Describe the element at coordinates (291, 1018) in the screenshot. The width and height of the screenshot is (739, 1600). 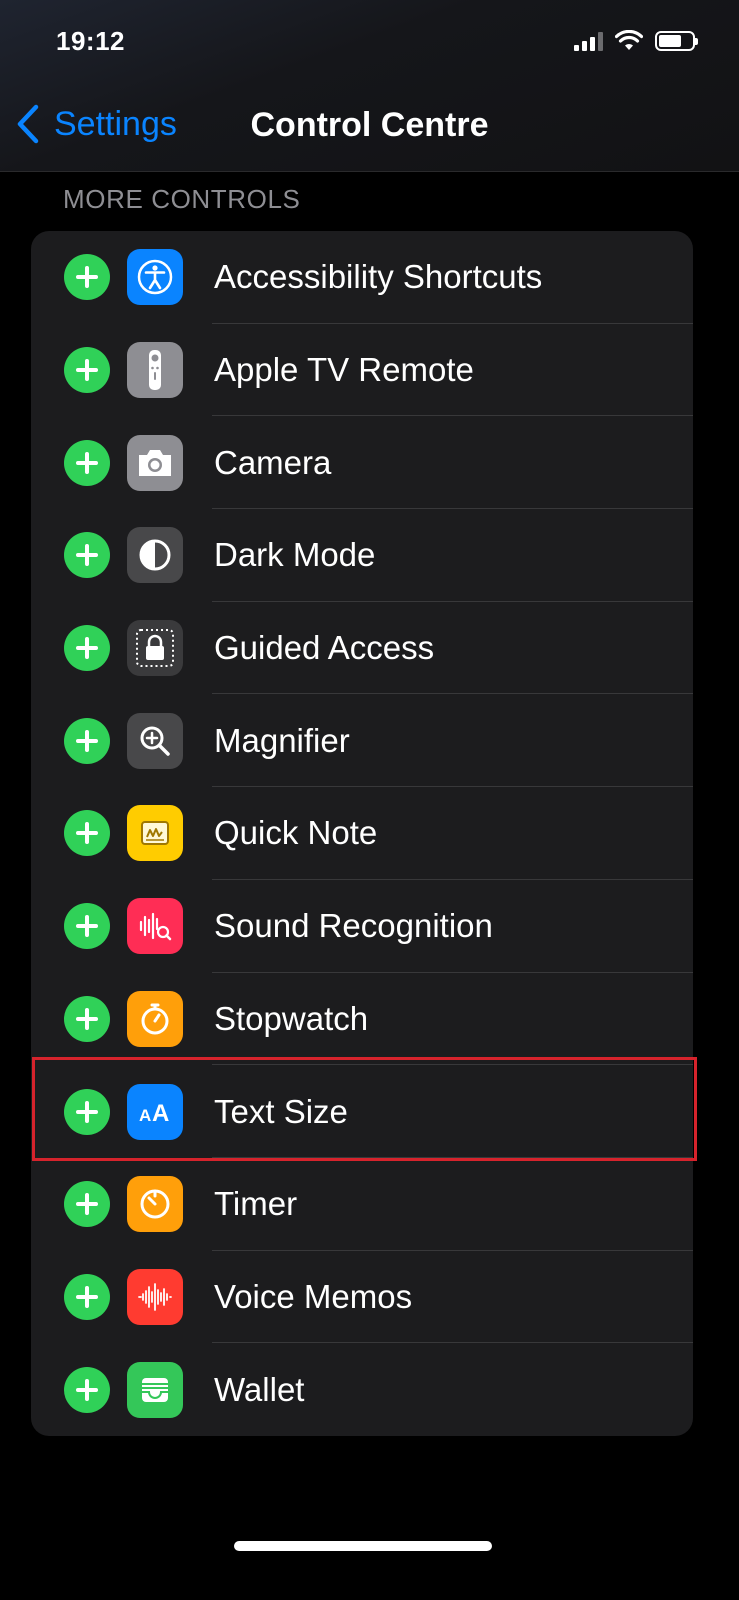
I see `control-label: Stopwatch` at that location.